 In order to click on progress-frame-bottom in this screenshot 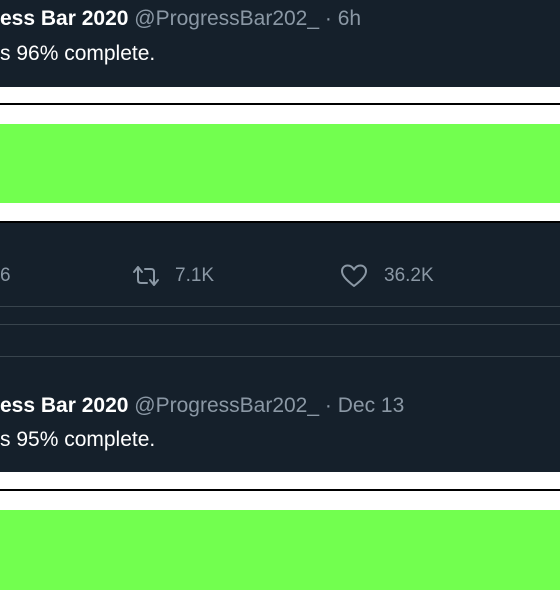, I will do `click(280, 222)`.